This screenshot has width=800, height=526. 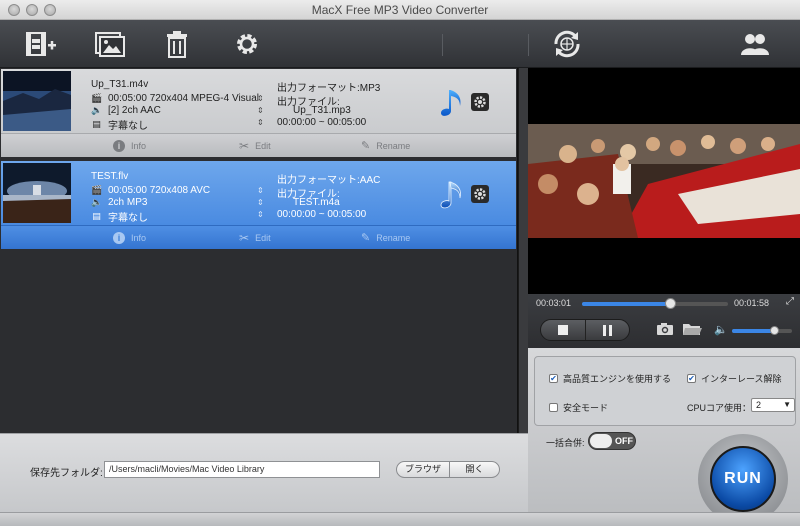 I want to click on toolbar, so click(x=400, y=44).